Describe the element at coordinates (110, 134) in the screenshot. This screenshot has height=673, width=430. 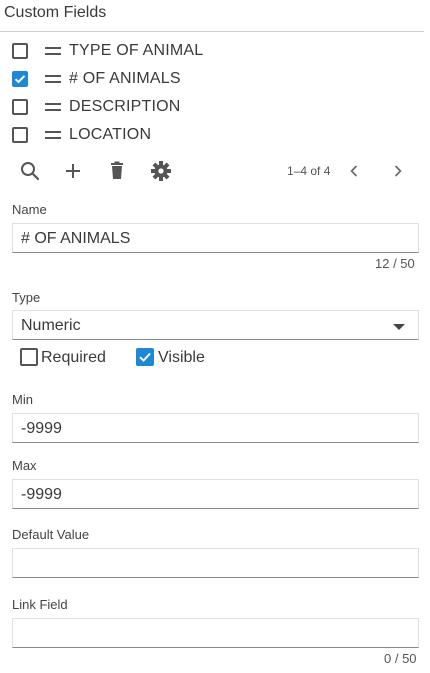
I see `field-label: LOCATION` at that location.